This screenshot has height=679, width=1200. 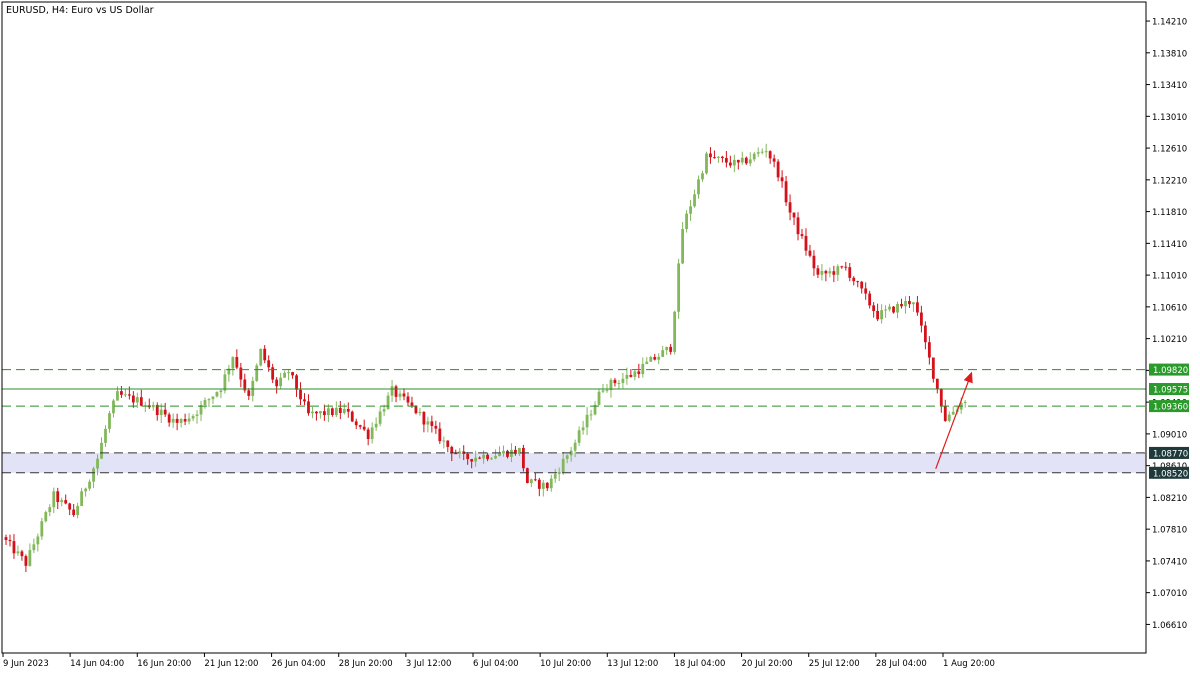 What do you see at coordinates (969, 664) in the screenshot?
I see `x-tick-label: 1 Aug 20:00` at bounding box center [969, 664].